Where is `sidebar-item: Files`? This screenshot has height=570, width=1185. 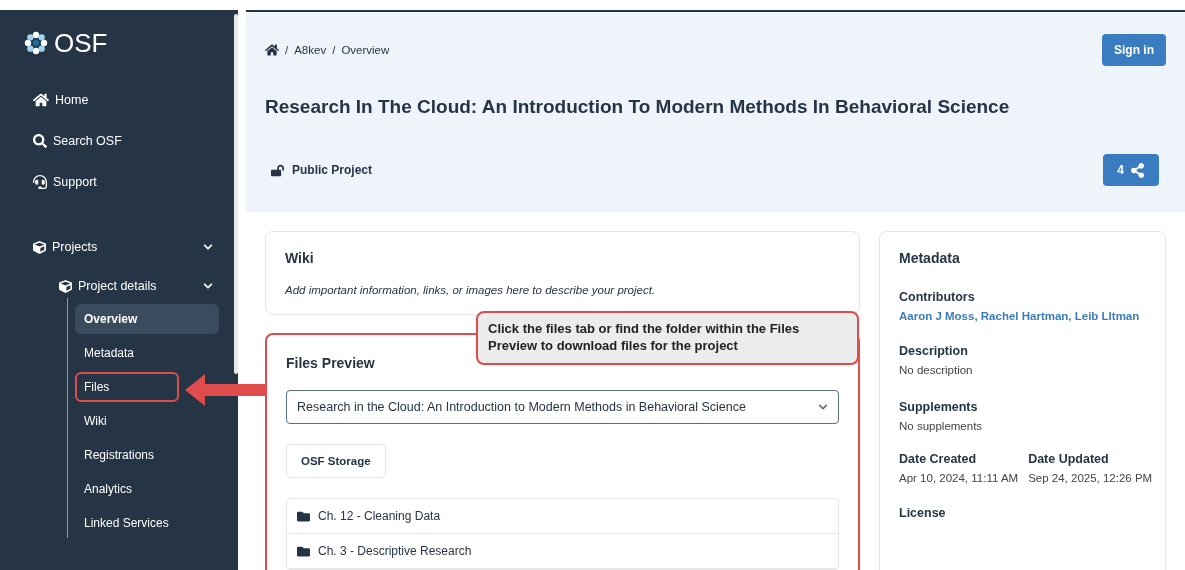
sidebar-item: Files is located at coordinates (127, 387).